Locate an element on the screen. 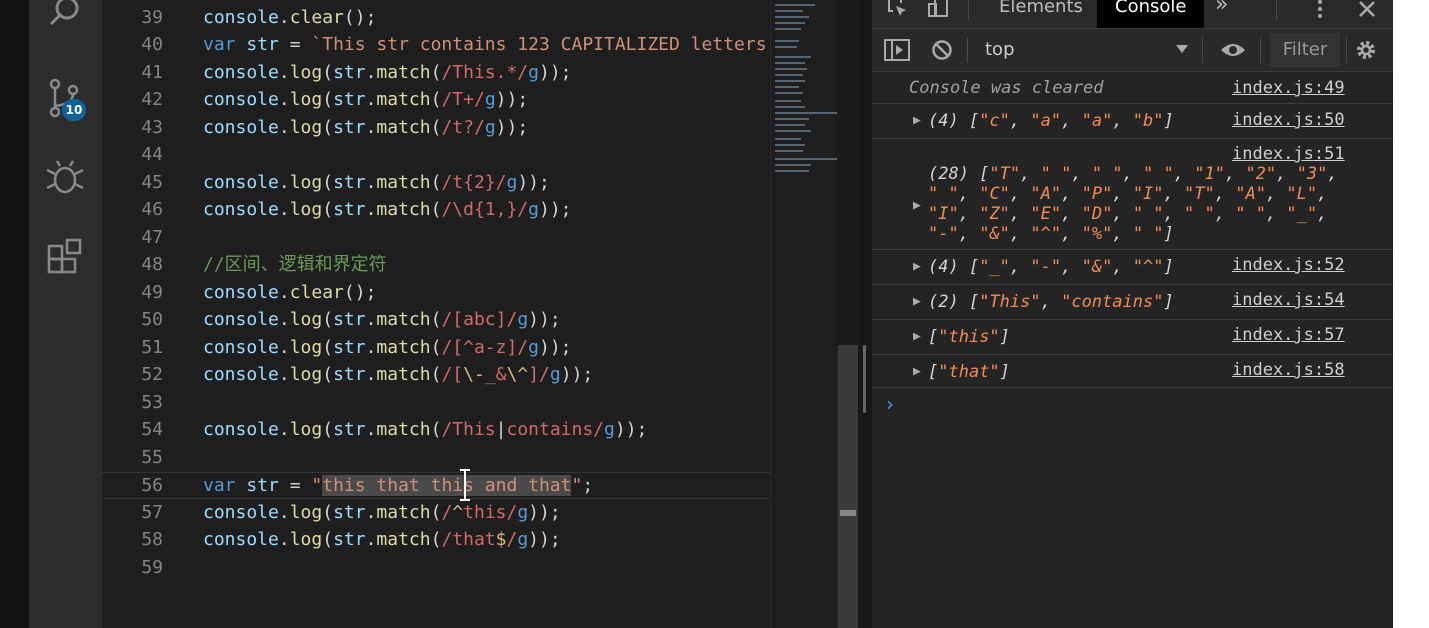 The height and width of the screenshot is (628, 1429). code-comment: //区间、逻辑和界定符 is located at coordinates (295, 264).